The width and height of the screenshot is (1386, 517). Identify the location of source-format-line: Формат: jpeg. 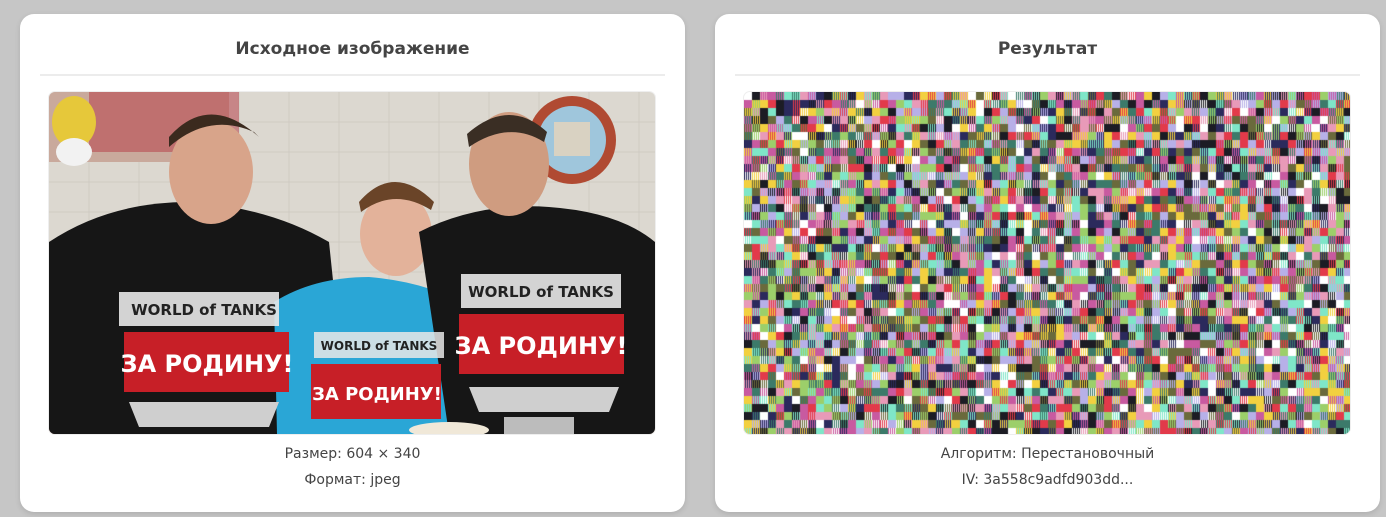
(352, 480).